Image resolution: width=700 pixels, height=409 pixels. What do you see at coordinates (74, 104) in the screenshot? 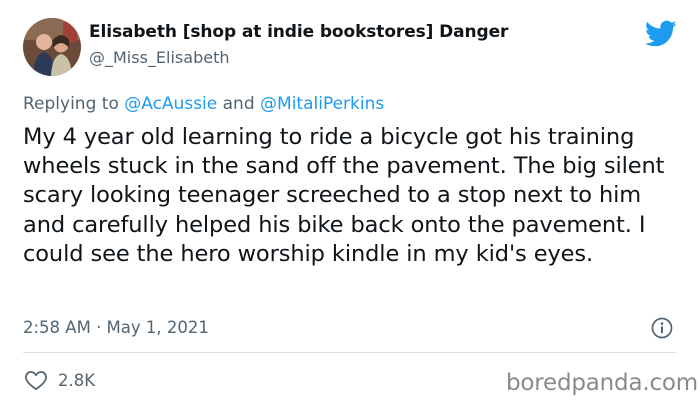
I see `reply-prefix: Replying to` at bounding box center [74, 104].